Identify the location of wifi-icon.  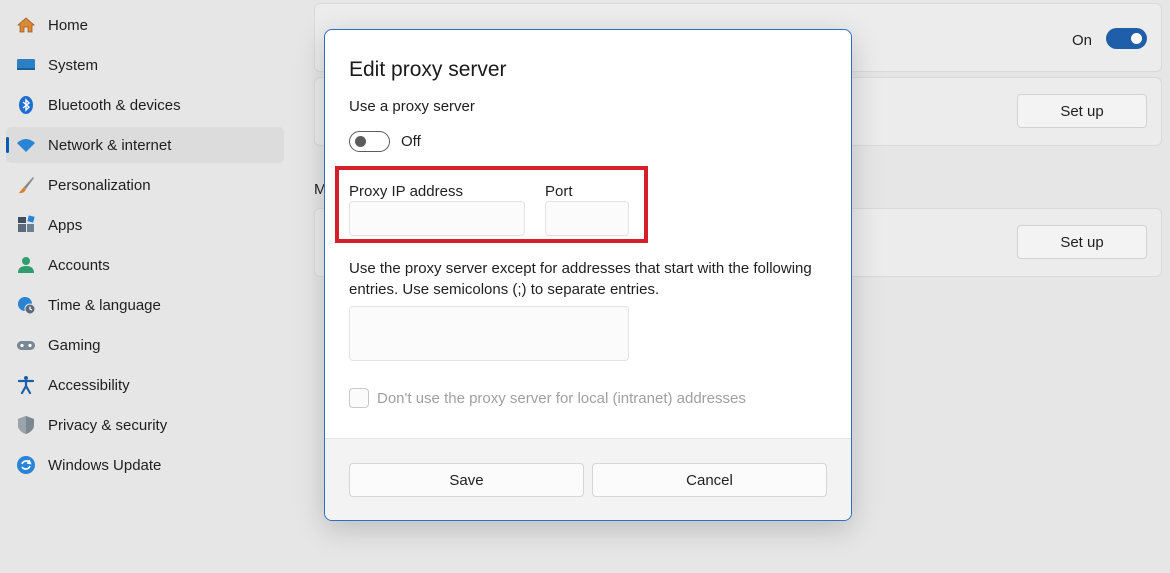
(26, 145).